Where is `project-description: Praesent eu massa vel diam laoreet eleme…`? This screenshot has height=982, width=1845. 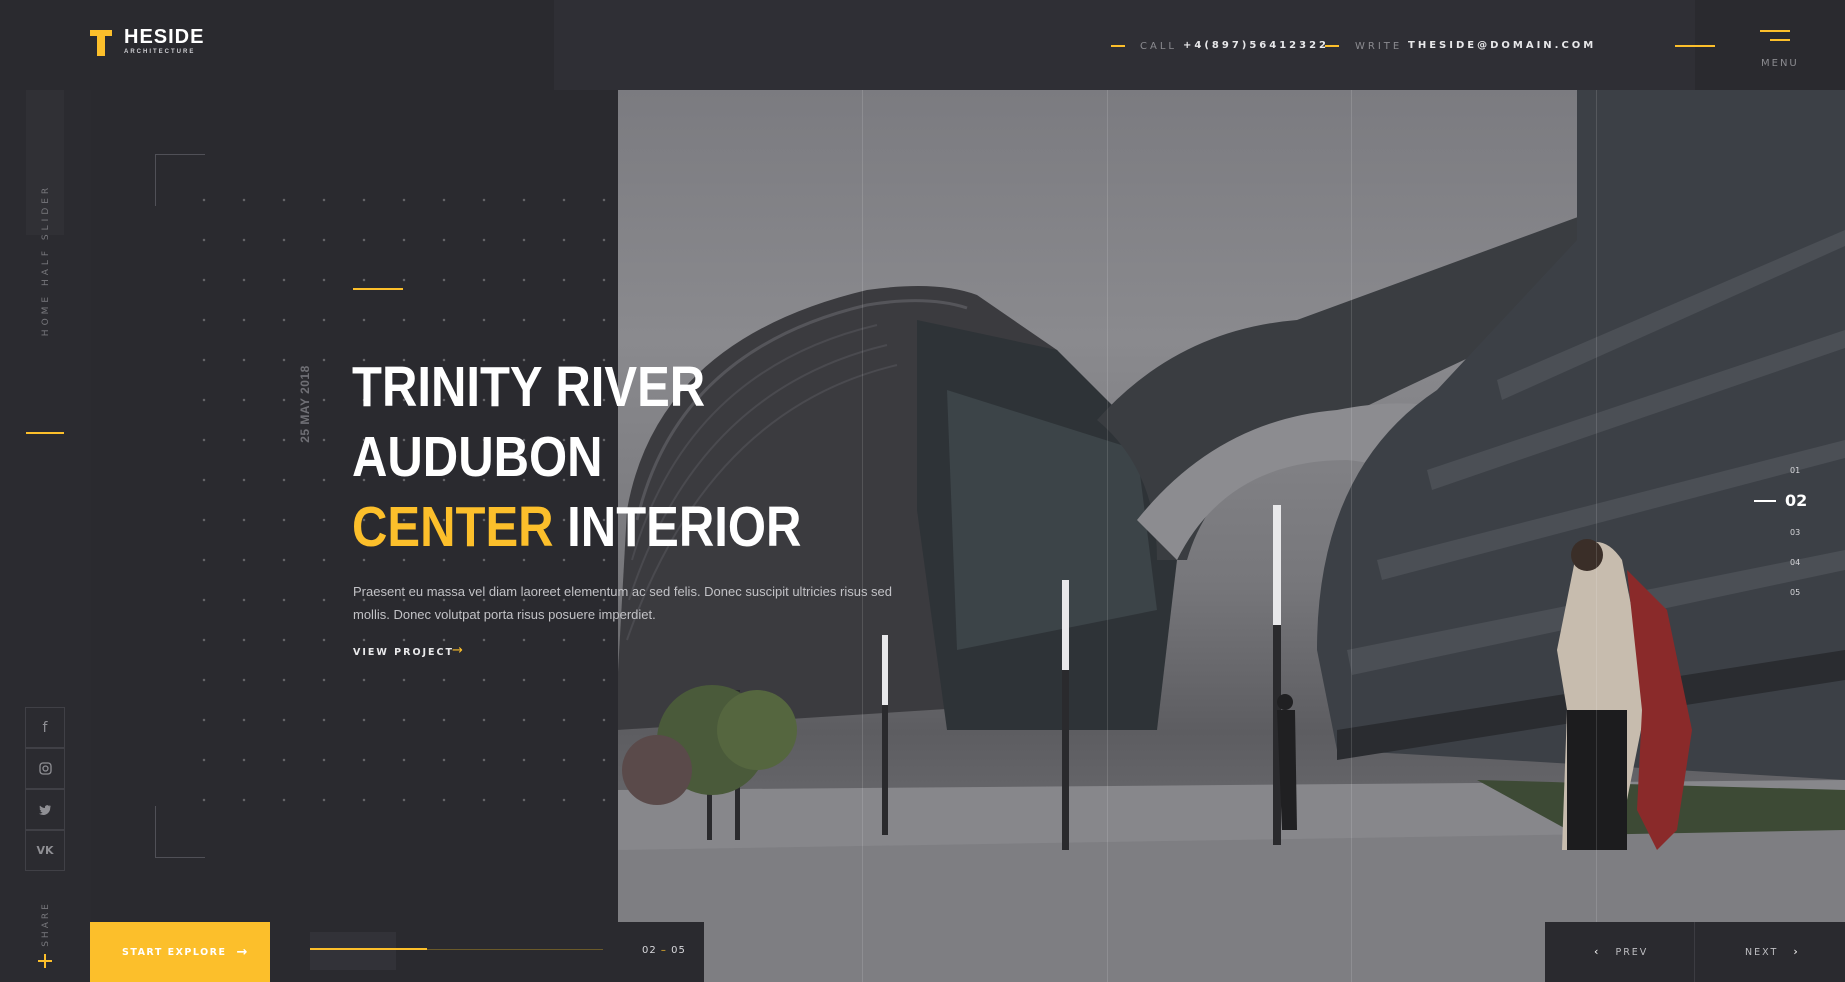 project-description: Praesent eu massa vel diam laoreet eleme… is located at coordinates (623, 603).